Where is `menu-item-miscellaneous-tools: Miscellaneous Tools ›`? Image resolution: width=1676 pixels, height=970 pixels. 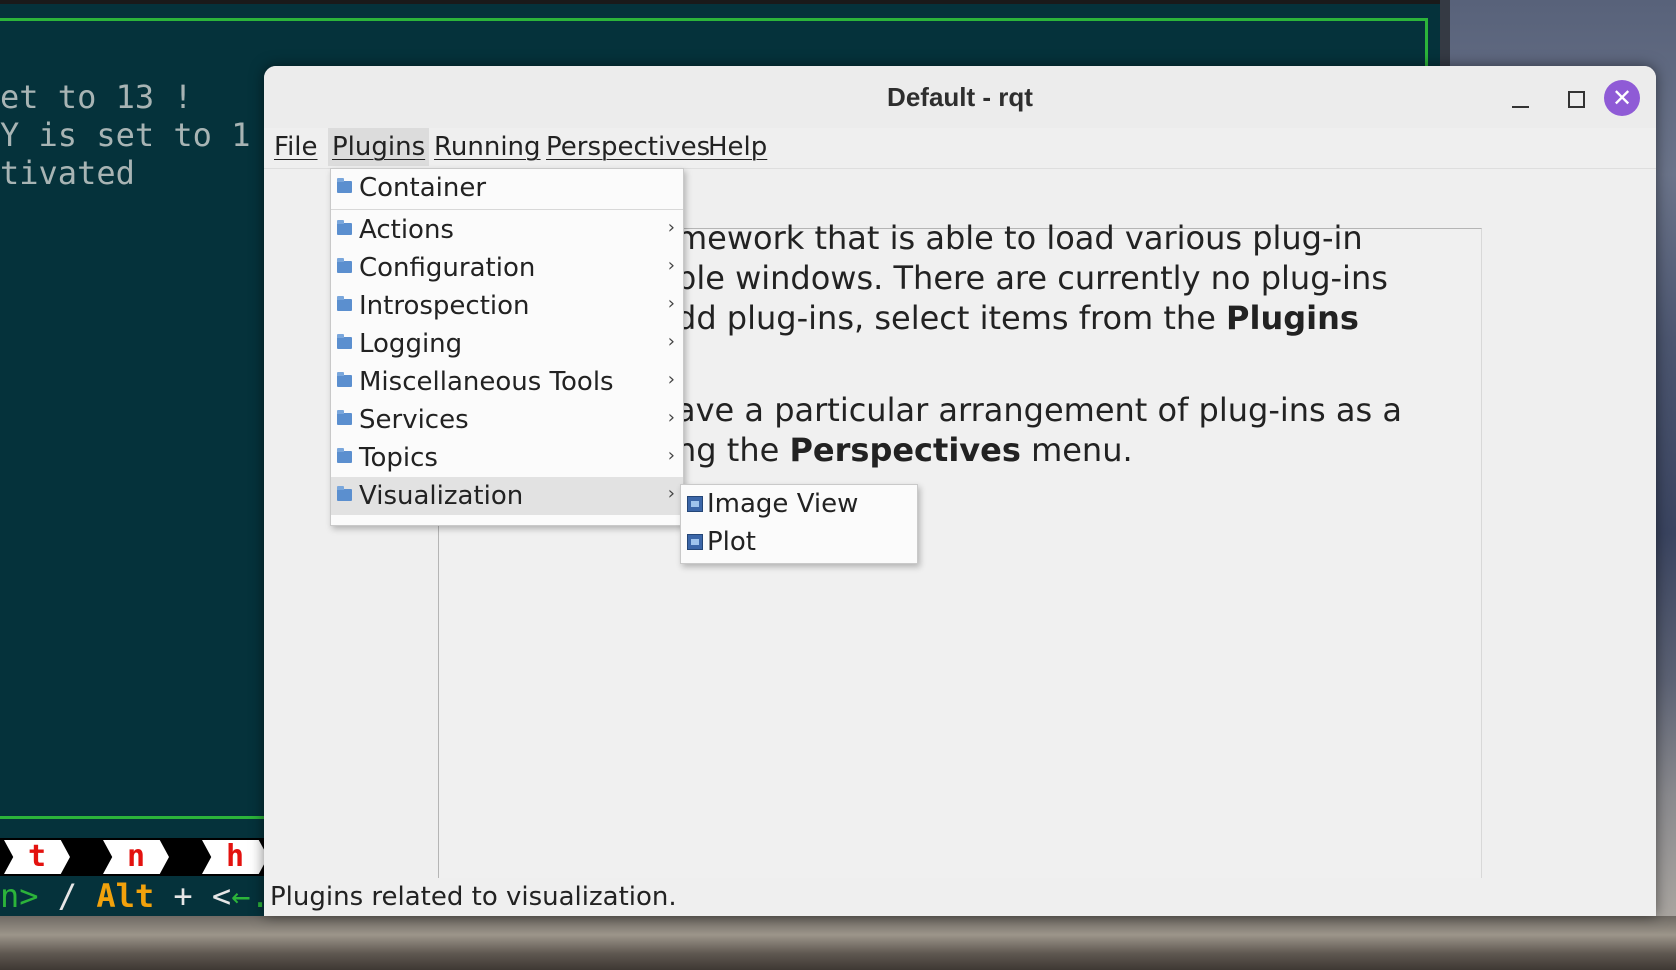
menu-item-miscellaneous-tools: Miscellaneous Tools › is located at coordinates (507, 382).